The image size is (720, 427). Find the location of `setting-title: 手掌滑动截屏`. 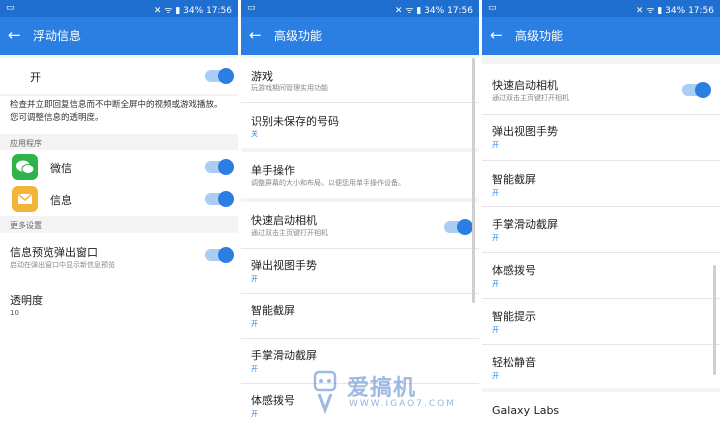

setting-title: 手掌滑动截屏 is located at coordinates (525, 224).